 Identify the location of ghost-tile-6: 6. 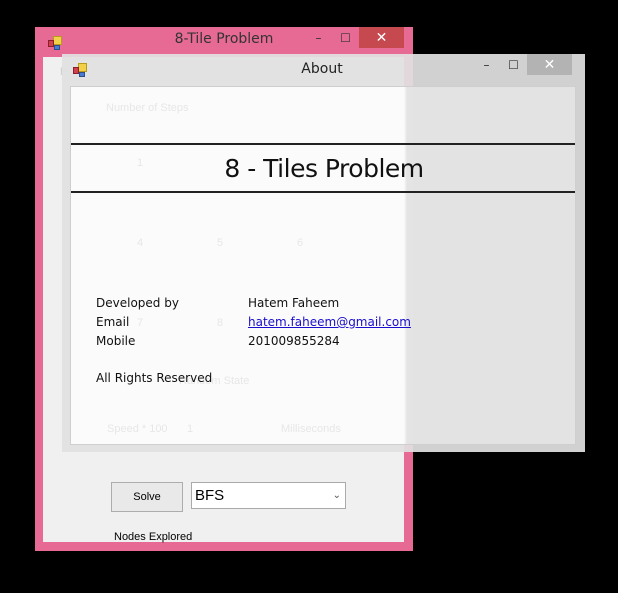
(300, 243).